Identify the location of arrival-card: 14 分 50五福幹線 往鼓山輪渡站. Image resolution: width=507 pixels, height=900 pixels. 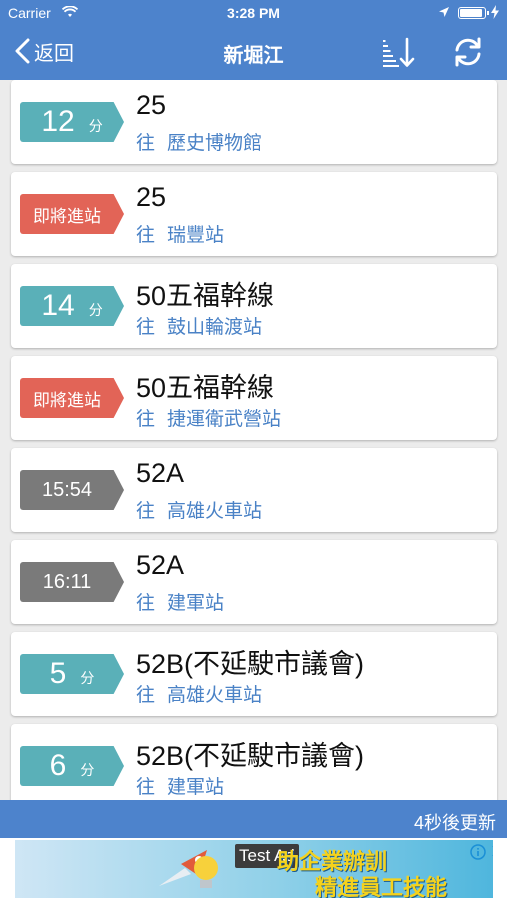
(254, 306).